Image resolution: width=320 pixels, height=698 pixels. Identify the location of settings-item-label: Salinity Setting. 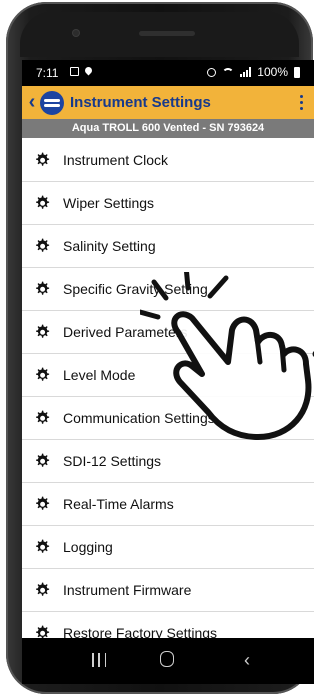
(109, 246).